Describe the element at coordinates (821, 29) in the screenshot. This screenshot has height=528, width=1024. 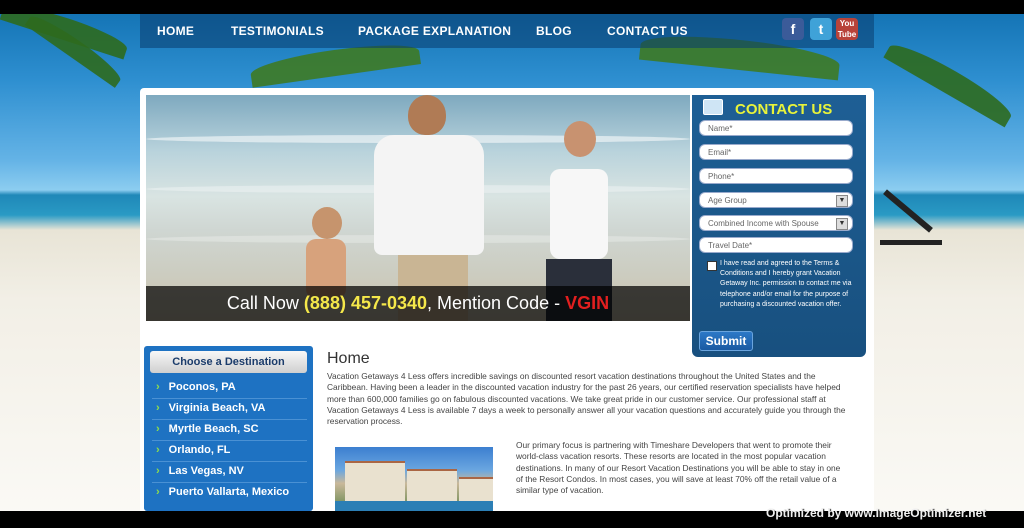
I see `twitter-icon: t` at that location.